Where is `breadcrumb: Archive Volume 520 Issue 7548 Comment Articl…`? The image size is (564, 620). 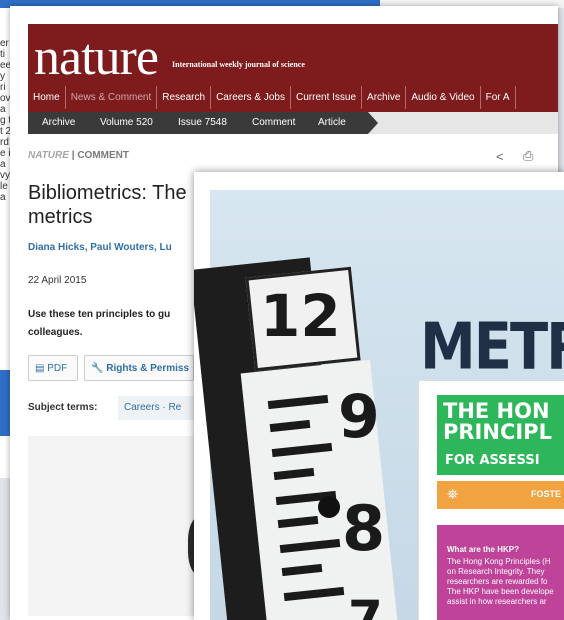
breadcrumb: Archive Volume 520 Issue 7548 Comment Articl… is located at coordinates (293, 123).